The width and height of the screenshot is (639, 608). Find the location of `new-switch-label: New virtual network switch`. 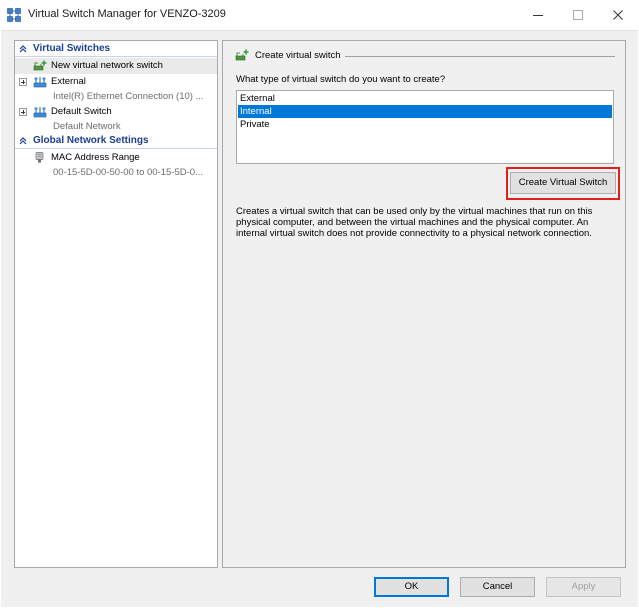

new-switch-label: New virtual network switch is located at coordinates (107, 65).